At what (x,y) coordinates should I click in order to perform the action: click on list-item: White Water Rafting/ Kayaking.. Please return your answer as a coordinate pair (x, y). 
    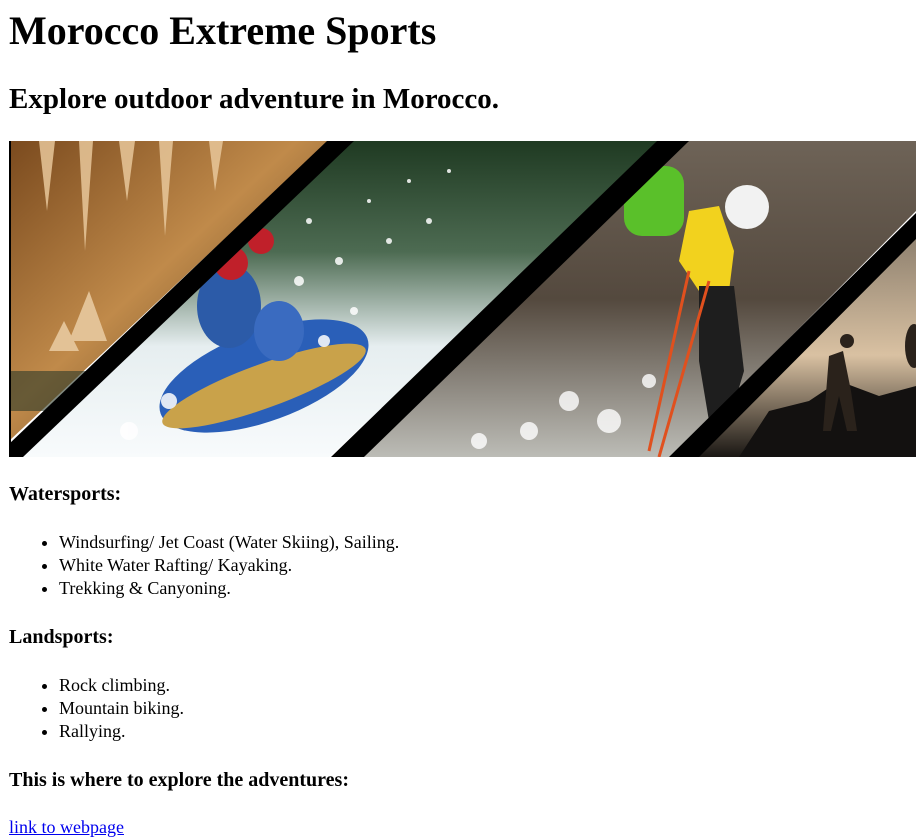
    Looking at the image, I should click on (229, 565).